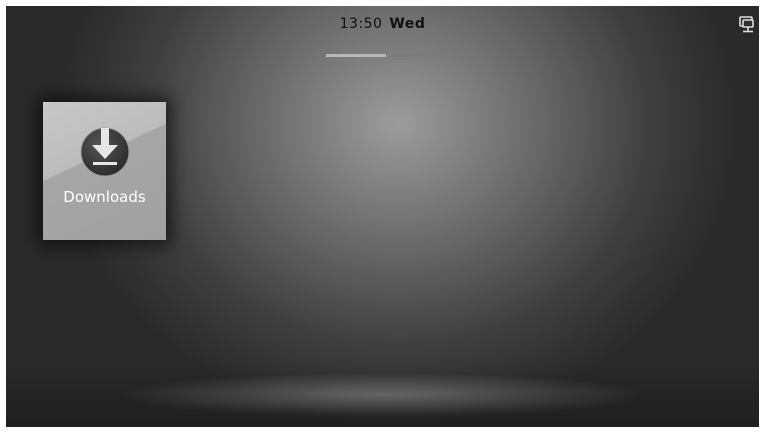  I want to click on page-indicator, so click(391, 55).